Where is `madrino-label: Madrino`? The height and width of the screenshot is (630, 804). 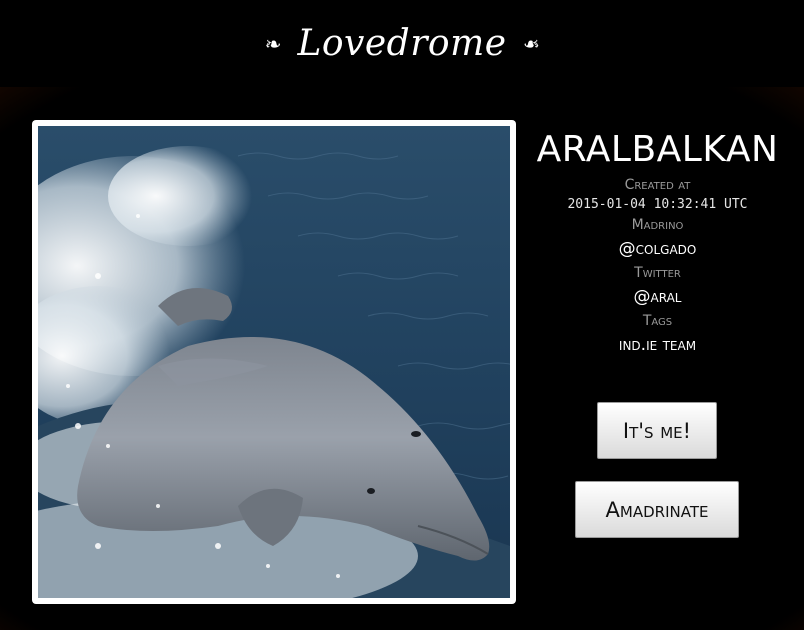 madrino-label: Madrino is located at coordinates (657, 225).